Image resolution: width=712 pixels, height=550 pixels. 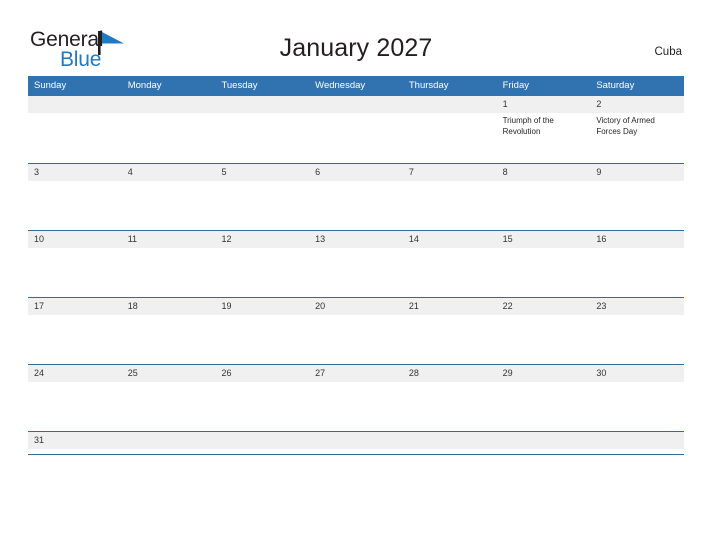 I want to click on day-number: 3, so click(x=75, y=172).